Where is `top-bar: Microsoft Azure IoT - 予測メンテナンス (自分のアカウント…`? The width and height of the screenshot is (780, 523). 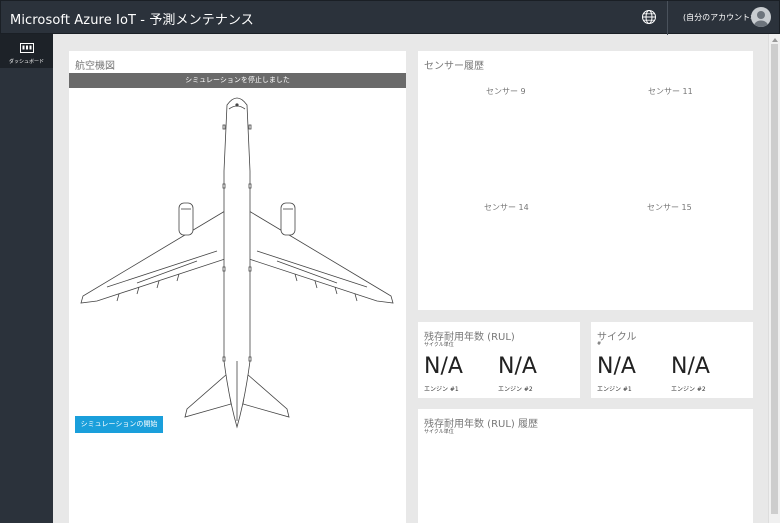 top-bar: Microsoft Azure IoT - 予測メンテナンス (自分のアカウント… is located at coordinates (390, 17).